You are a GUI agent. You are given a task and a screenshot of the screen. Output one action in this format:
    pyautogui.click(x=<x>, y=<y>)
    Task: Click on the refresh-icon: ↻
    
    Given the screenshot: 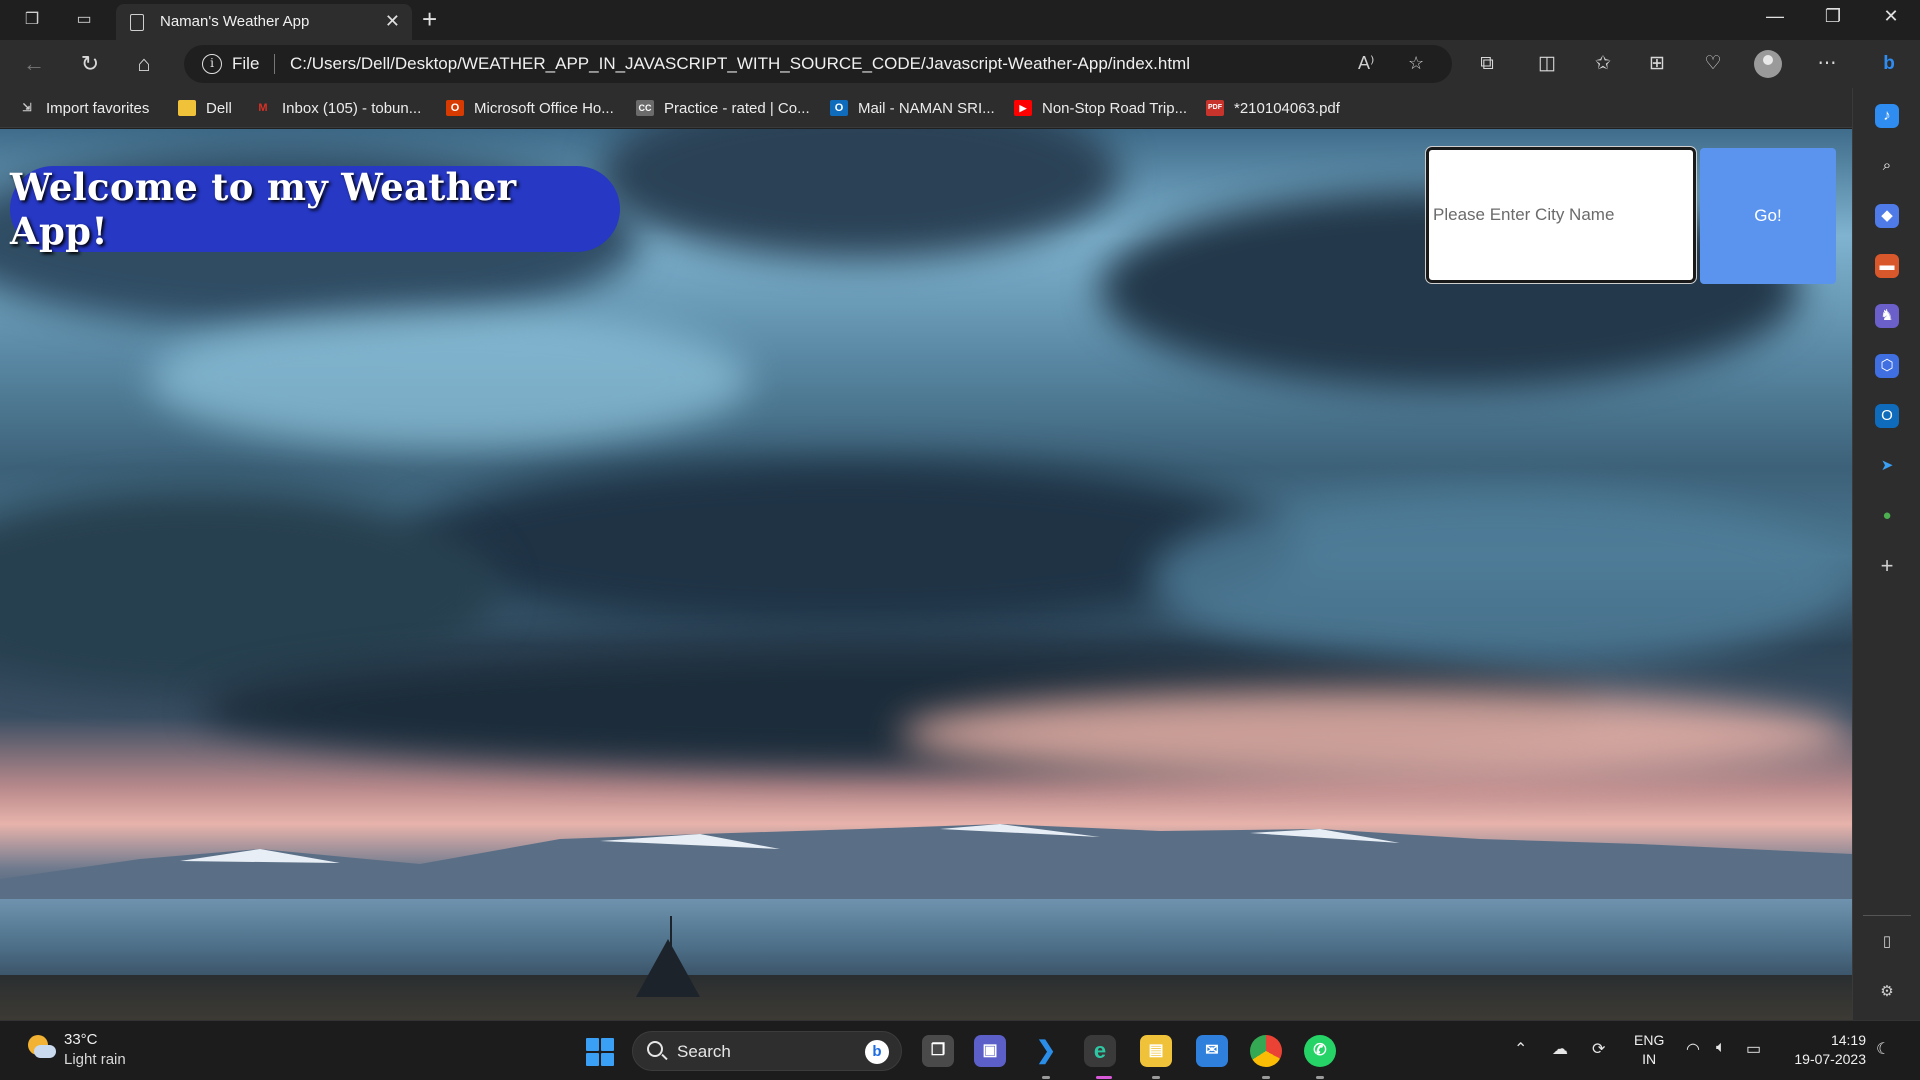 What is the action you would take?
    pyautogui.click(x=90, y=64)
    